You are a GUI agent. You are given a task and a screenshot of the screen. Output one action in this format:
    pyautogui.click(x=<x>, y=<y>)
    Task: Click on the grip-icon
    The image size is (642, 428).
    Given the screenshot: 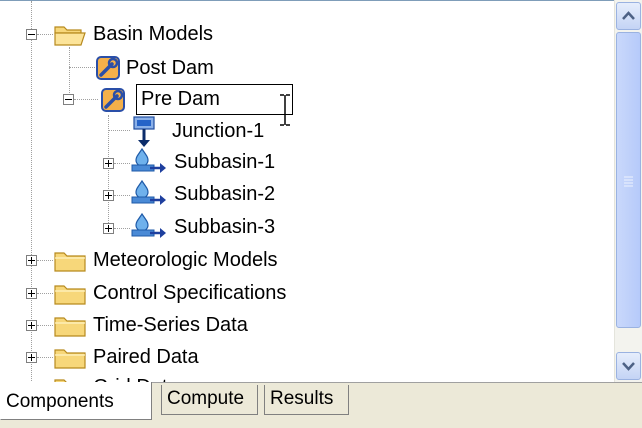 What is the action you would take?
    pyautogui.click(x=628, y=181)
    